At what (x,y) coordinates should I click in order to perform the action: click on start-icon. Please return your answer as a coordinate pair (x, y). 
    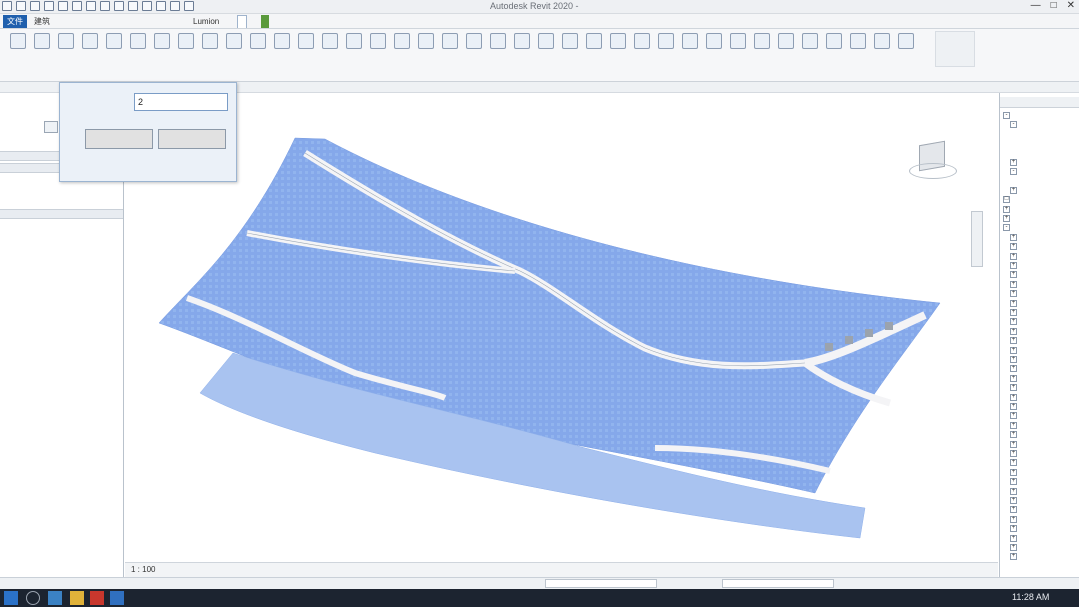
    Looking at the image, I should click on (11, 598).